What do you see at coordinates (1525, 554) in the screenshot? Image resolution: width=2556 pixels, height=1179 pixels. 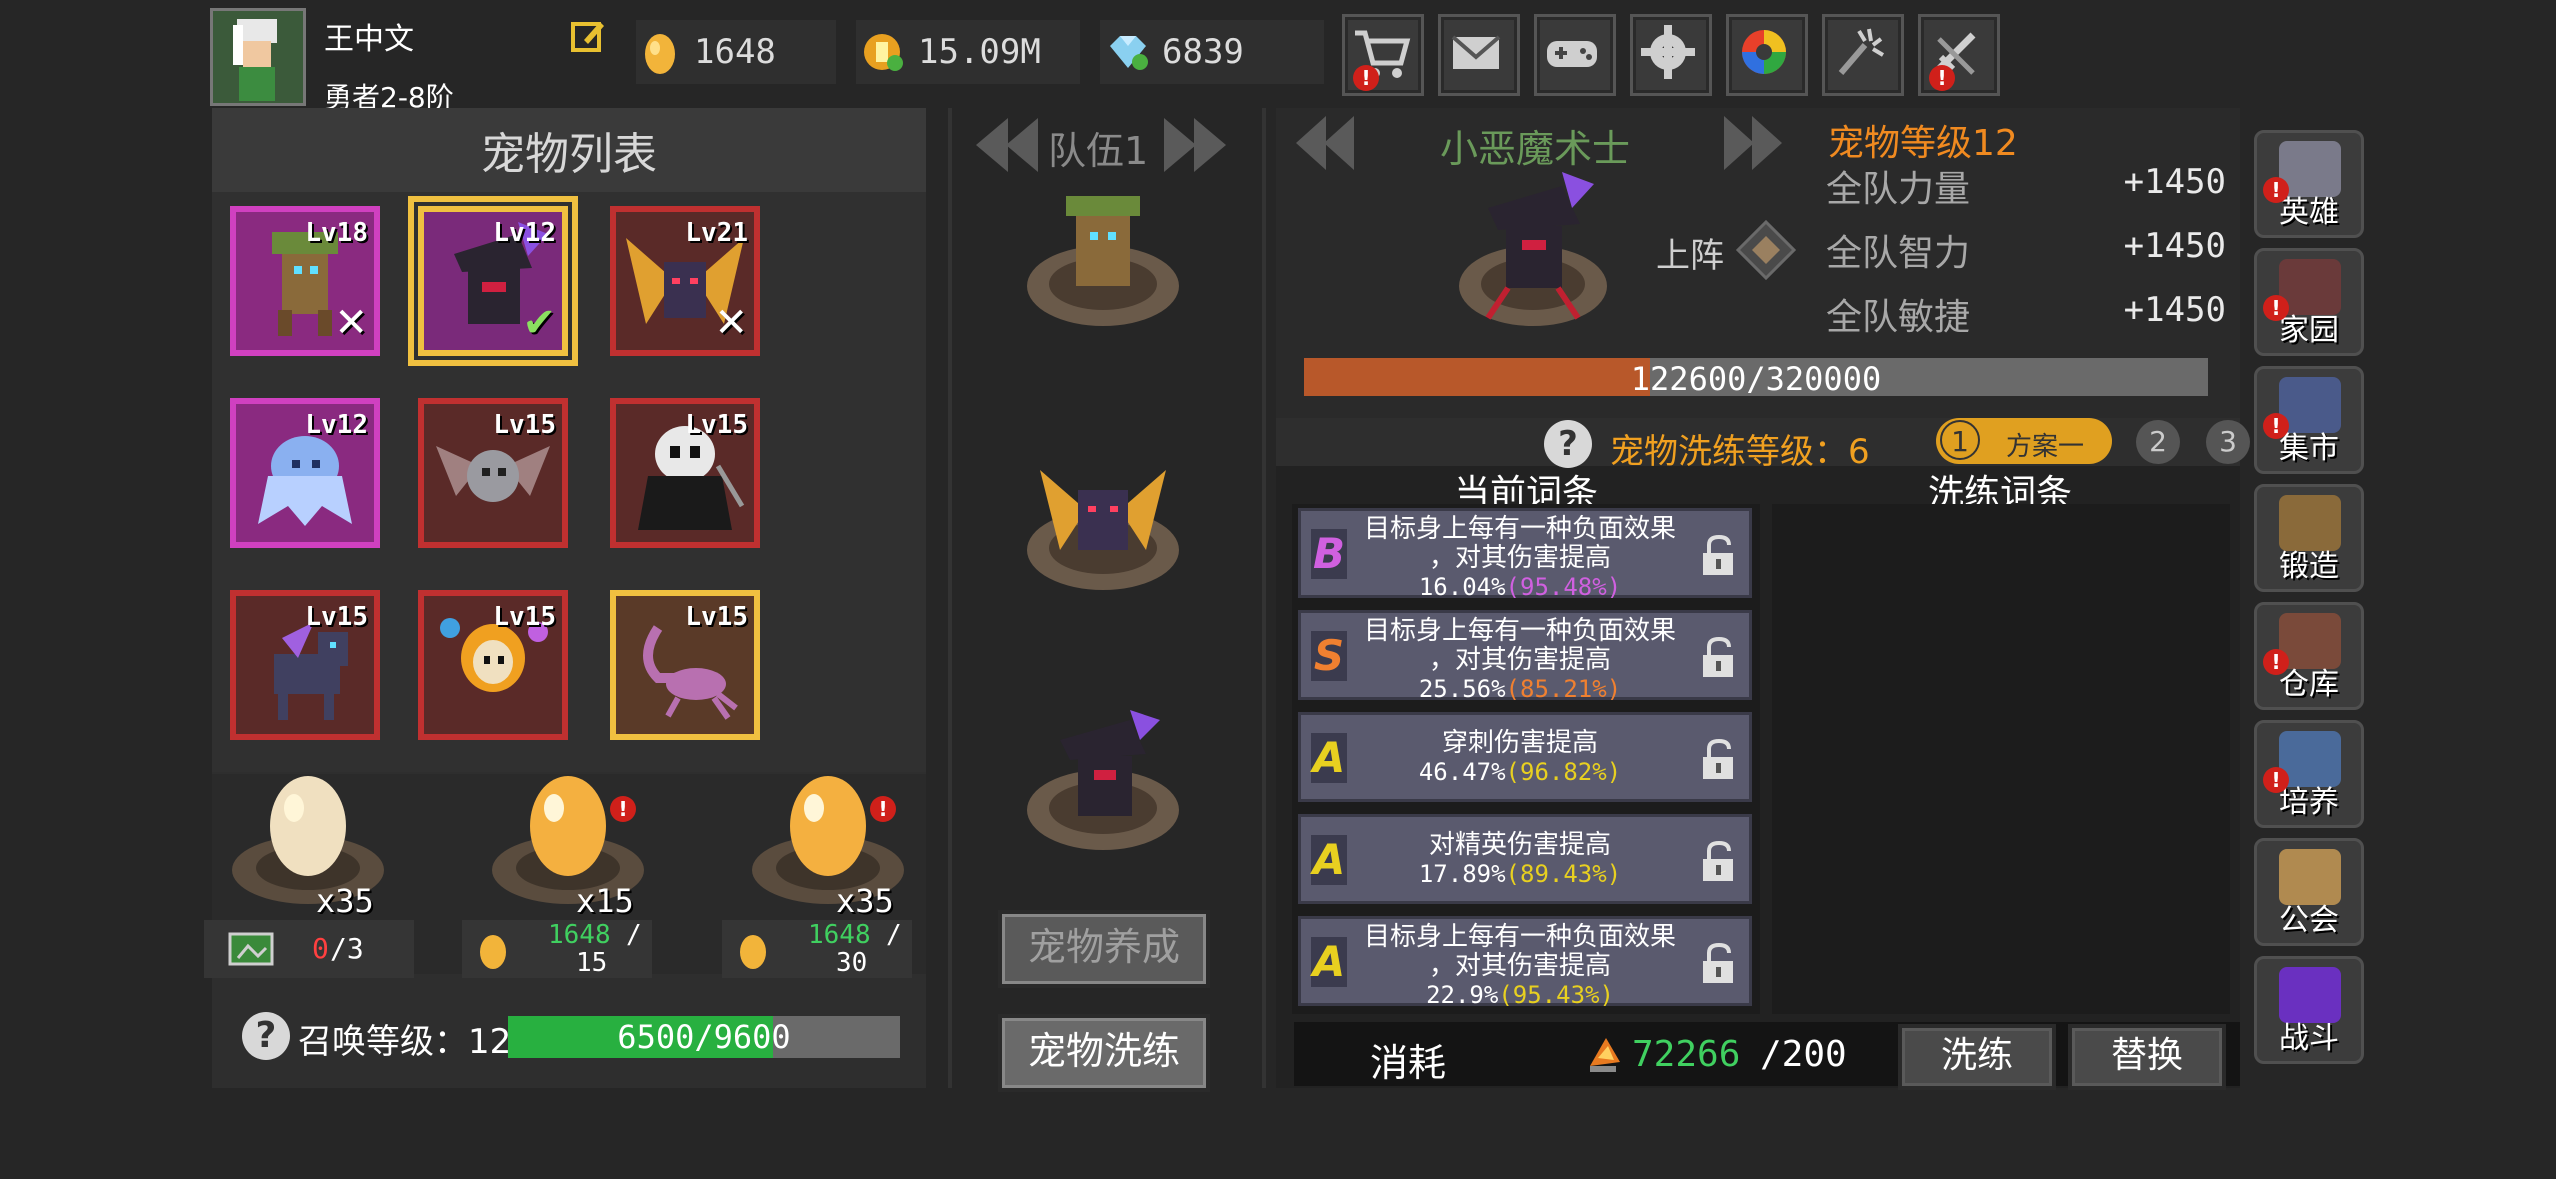 I see `refine-entry: B 目标身上每有一种负面效果 ，对其伤害提高 16.04%(95.48%)` at bounding box center [1525, 554].